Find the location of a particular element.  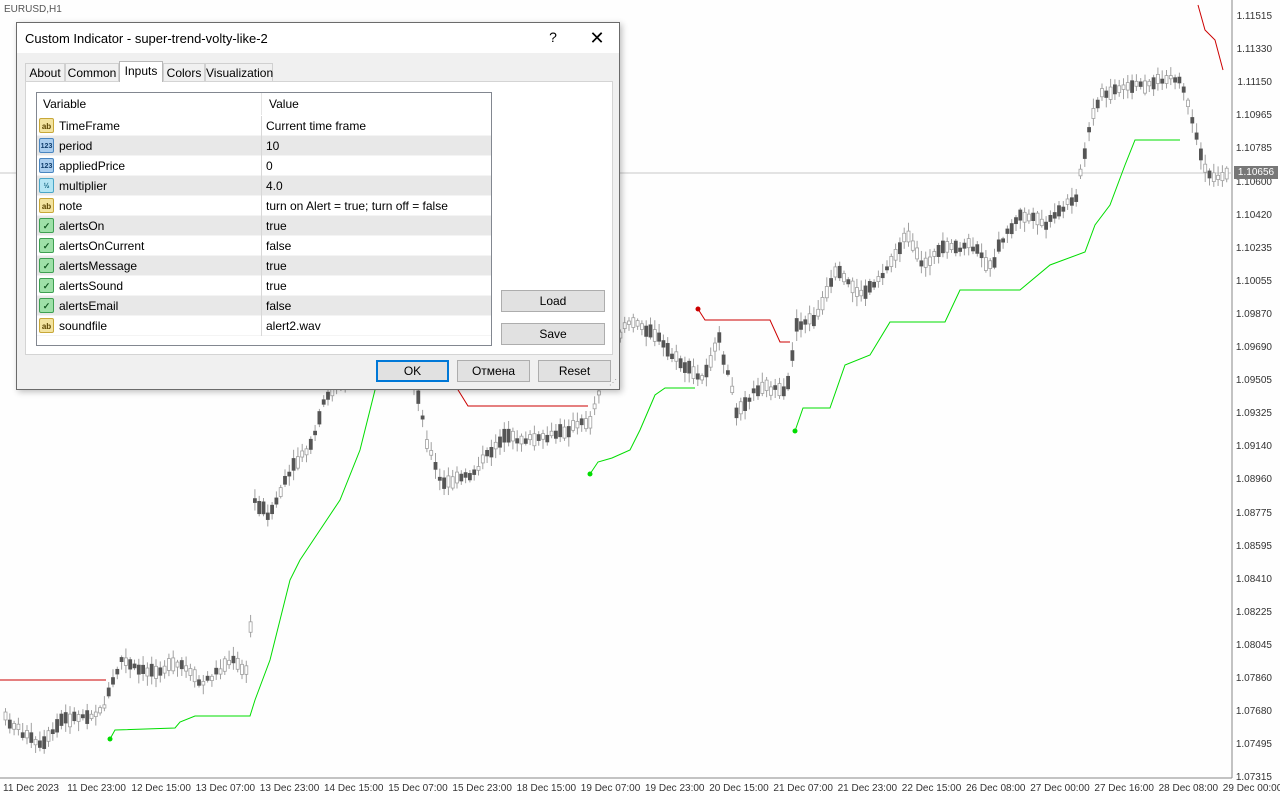

input-row-alertsOnCurrent: ✓ alertsOnCurrent false is located at coordinates (264, 246).